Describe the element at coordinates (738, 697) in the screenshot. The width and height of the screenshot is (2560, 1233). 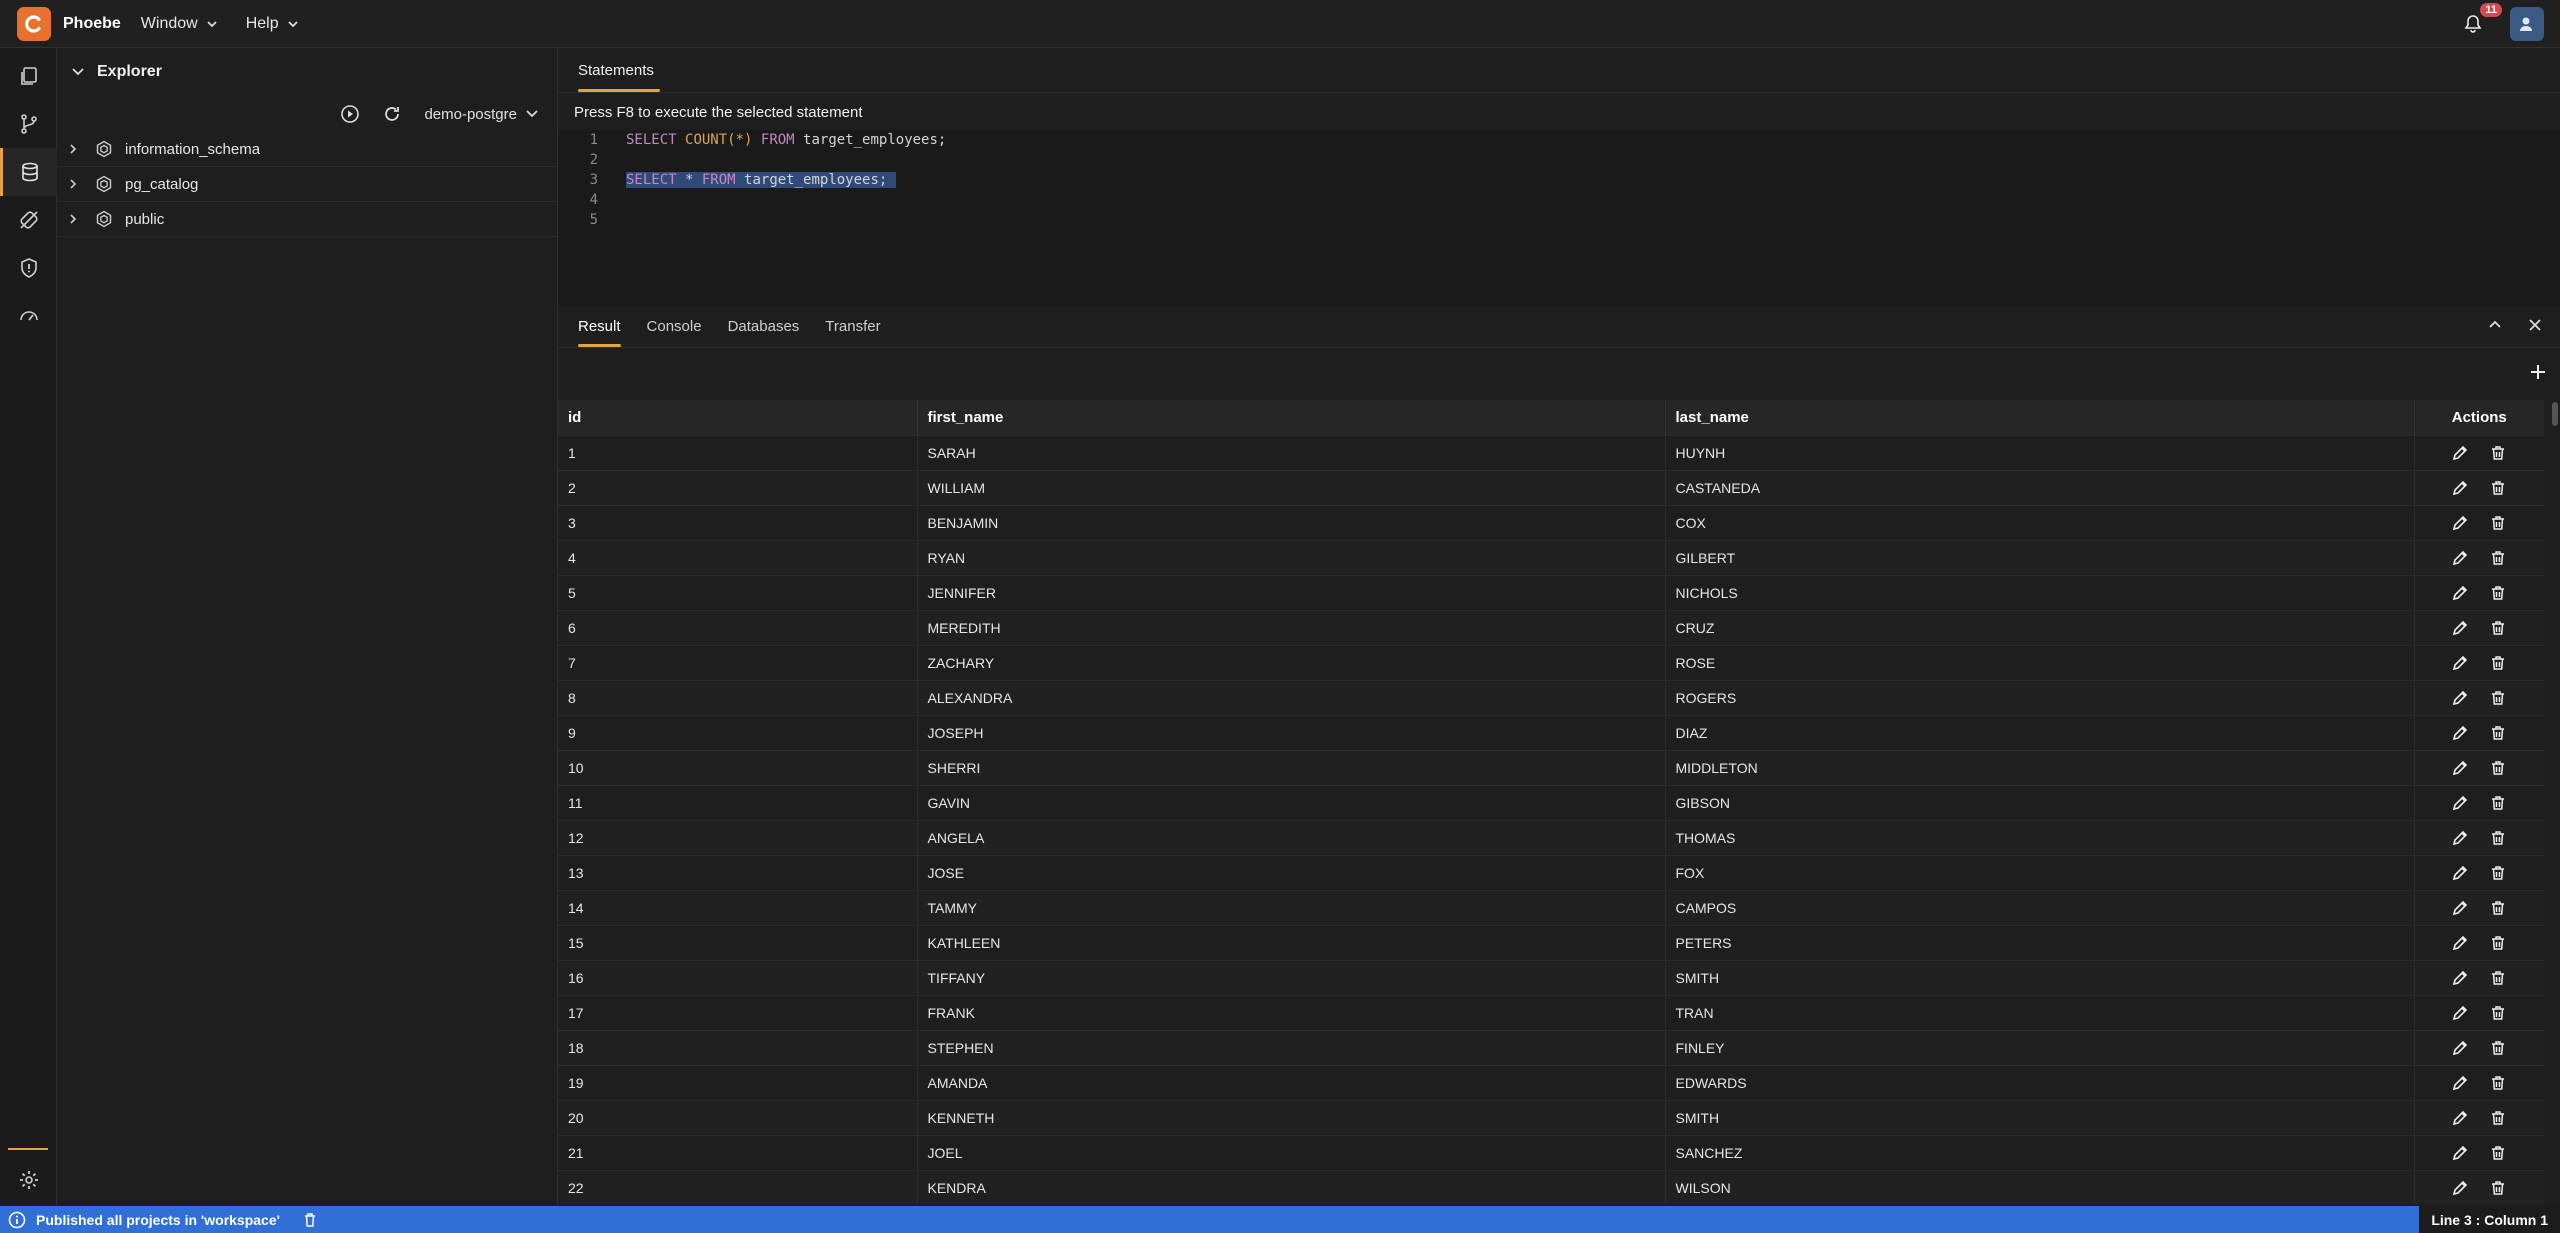
I see `cell-id: 8` at that location.